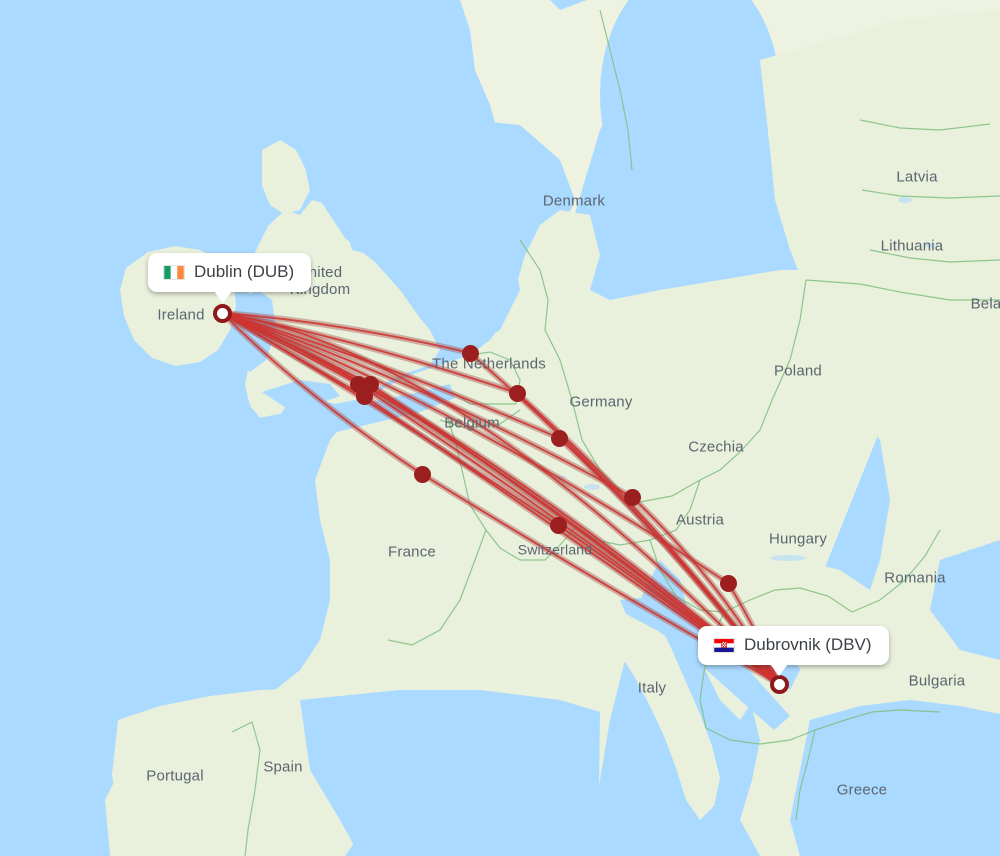  I want to click on flag-ireland-icon, so click(174, 272).